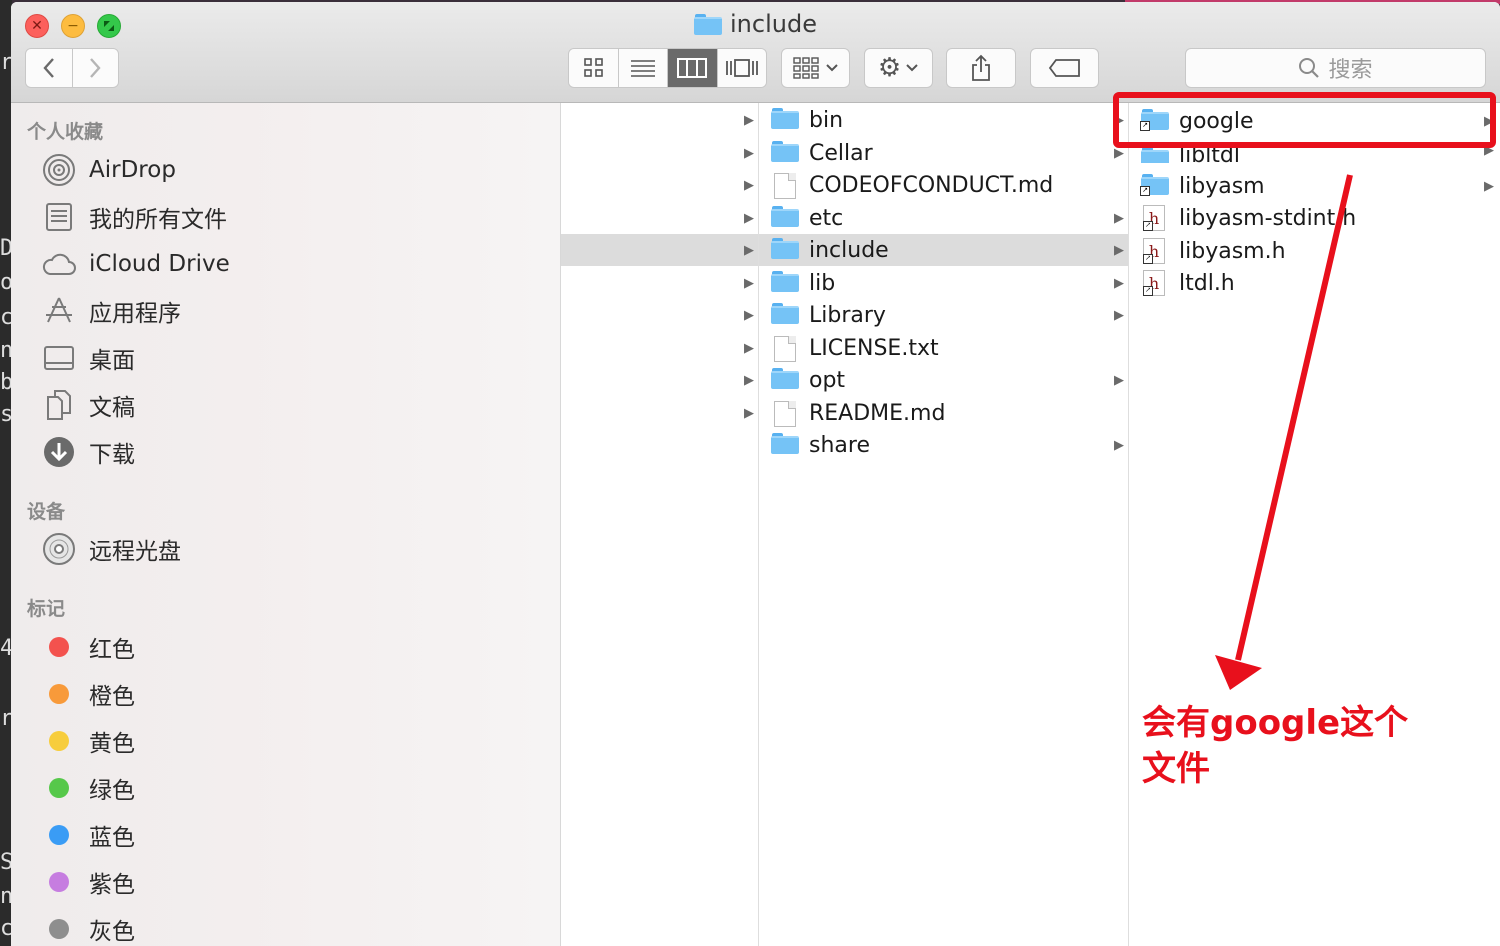 This screenshot has height=946, width=1500. What do you see at coordinates (1275, 746) in the screenshot?
I see `annotation-text: 会有google这个 文件` at bounding box center [1275, 746].